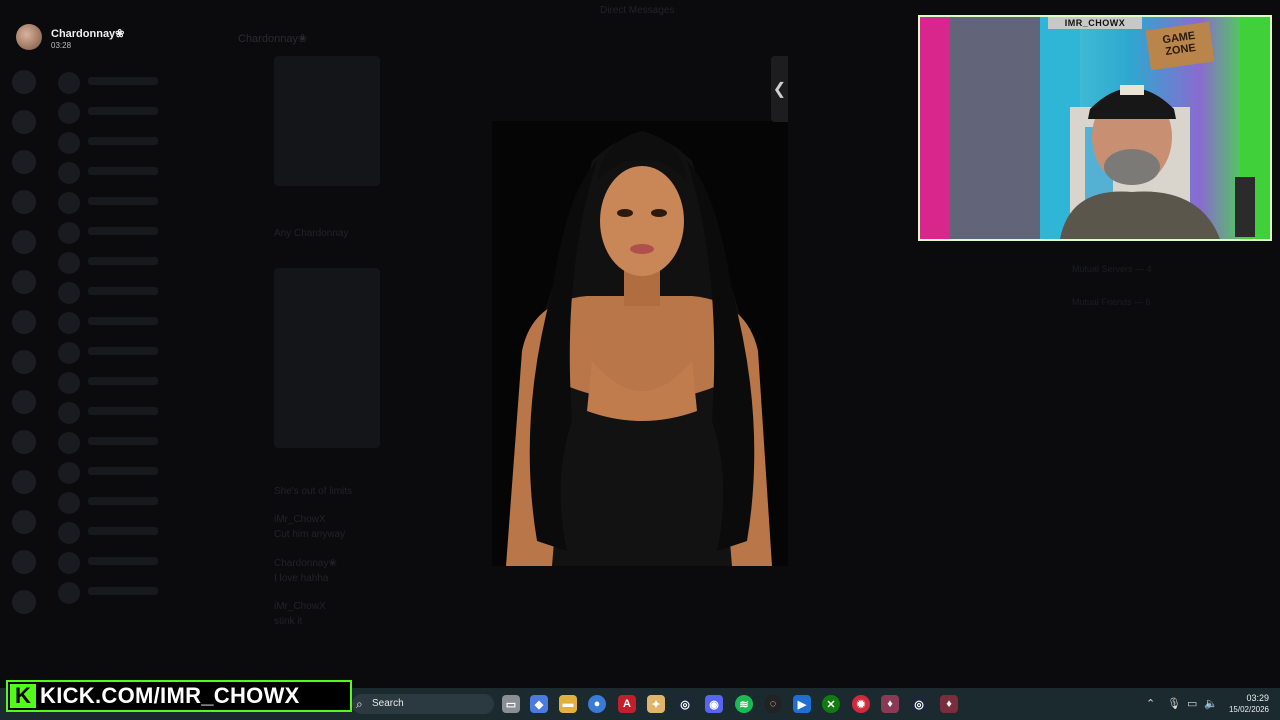  What do you see at coordinates (23, 695) in the screenshot?
I see `kick-logo-icon: K` at bounding box center [23, 695].